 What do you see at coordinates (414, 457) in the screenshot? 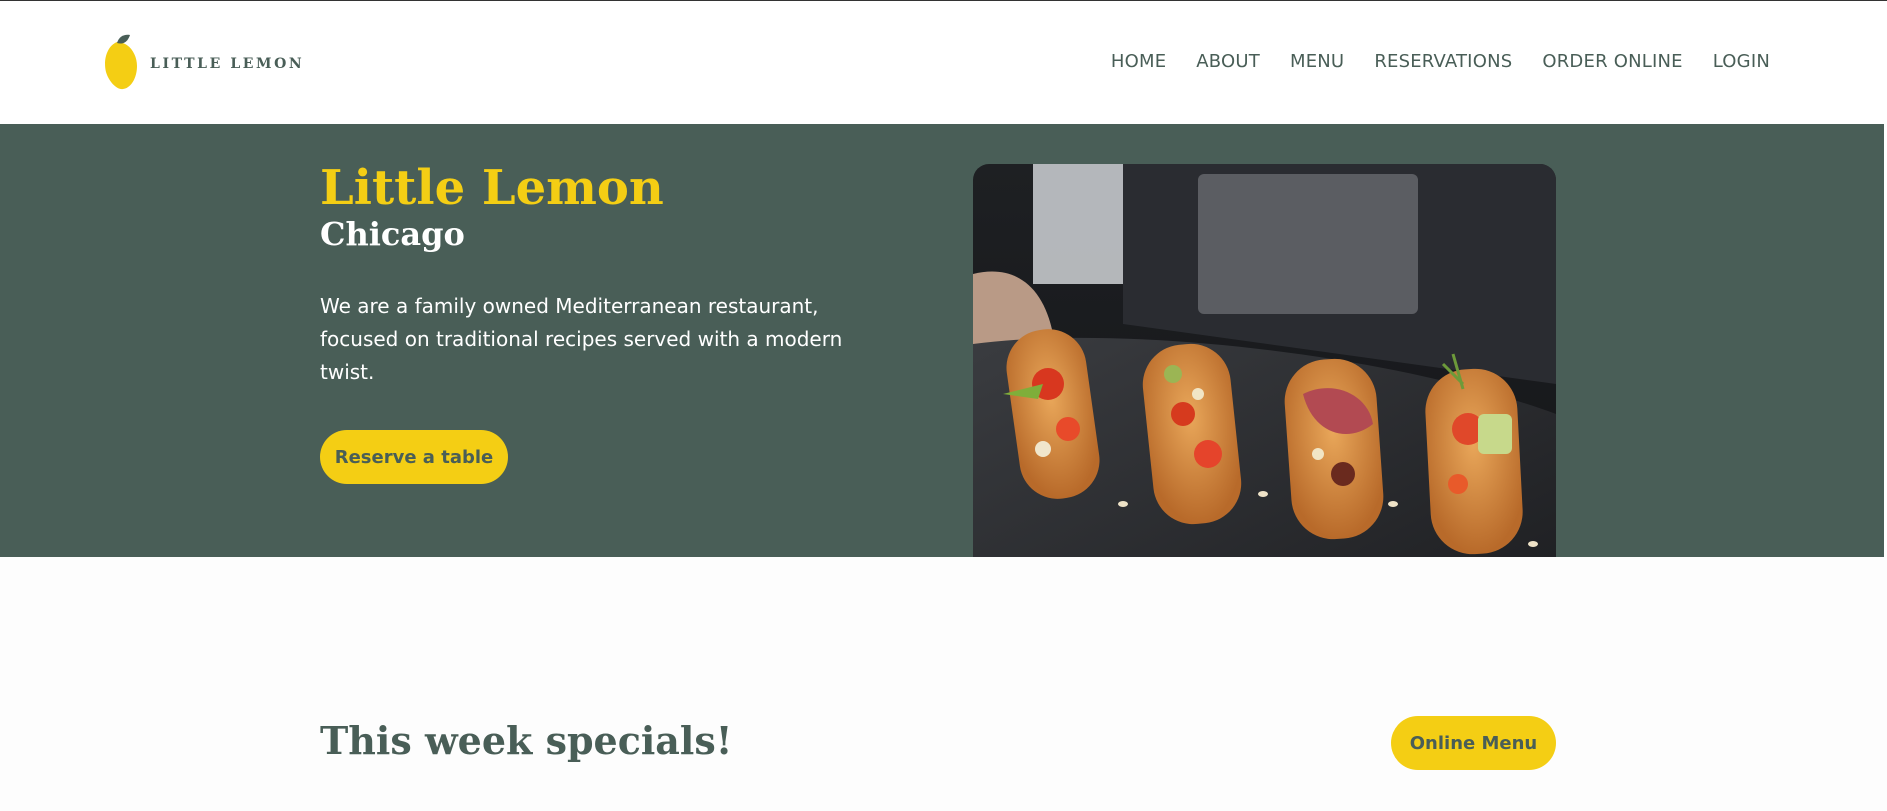
I see `reserve-table-button: Reserve a table` at bounding box center [414, 457].